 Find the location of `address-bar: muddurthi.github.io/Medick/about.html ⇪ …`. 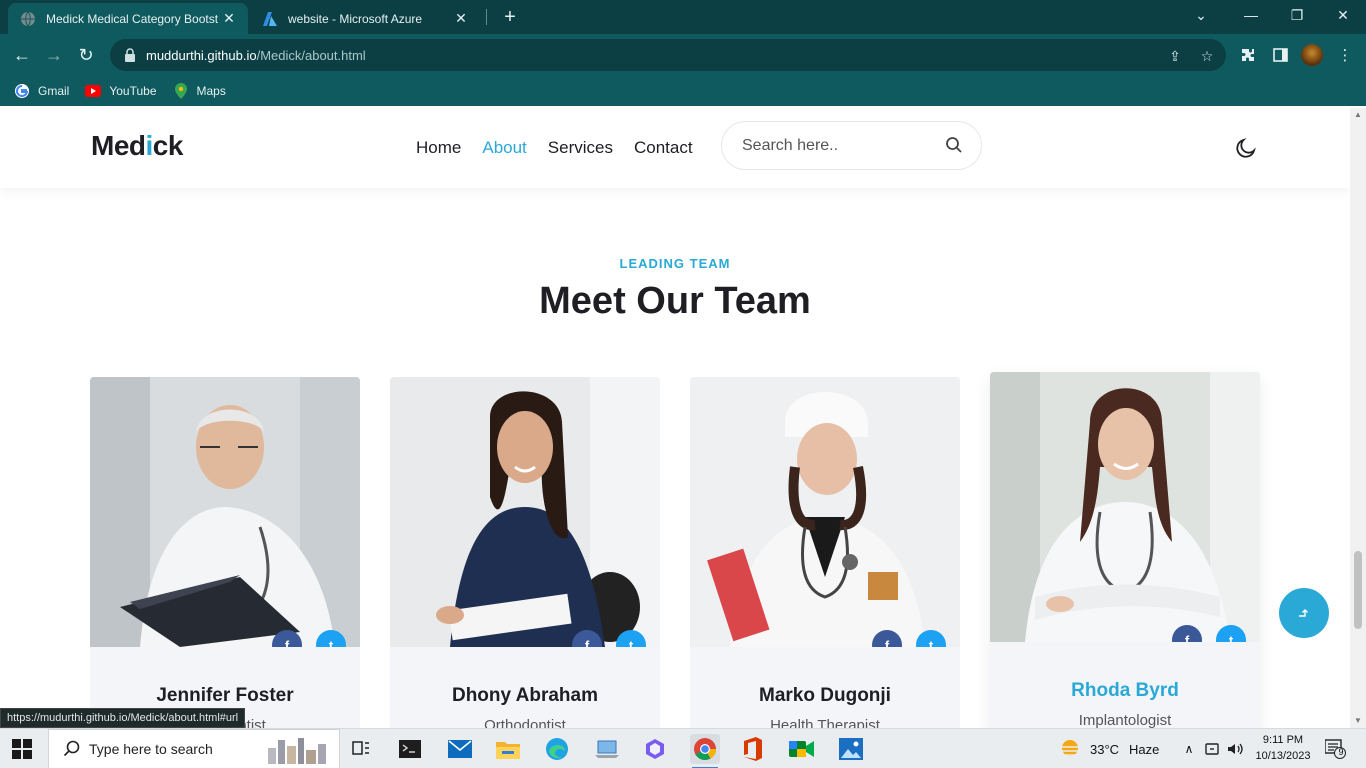

address-bar: muddurthi.github.io/Medick/about.html ⇪ … is located at coordinates (668, 55).